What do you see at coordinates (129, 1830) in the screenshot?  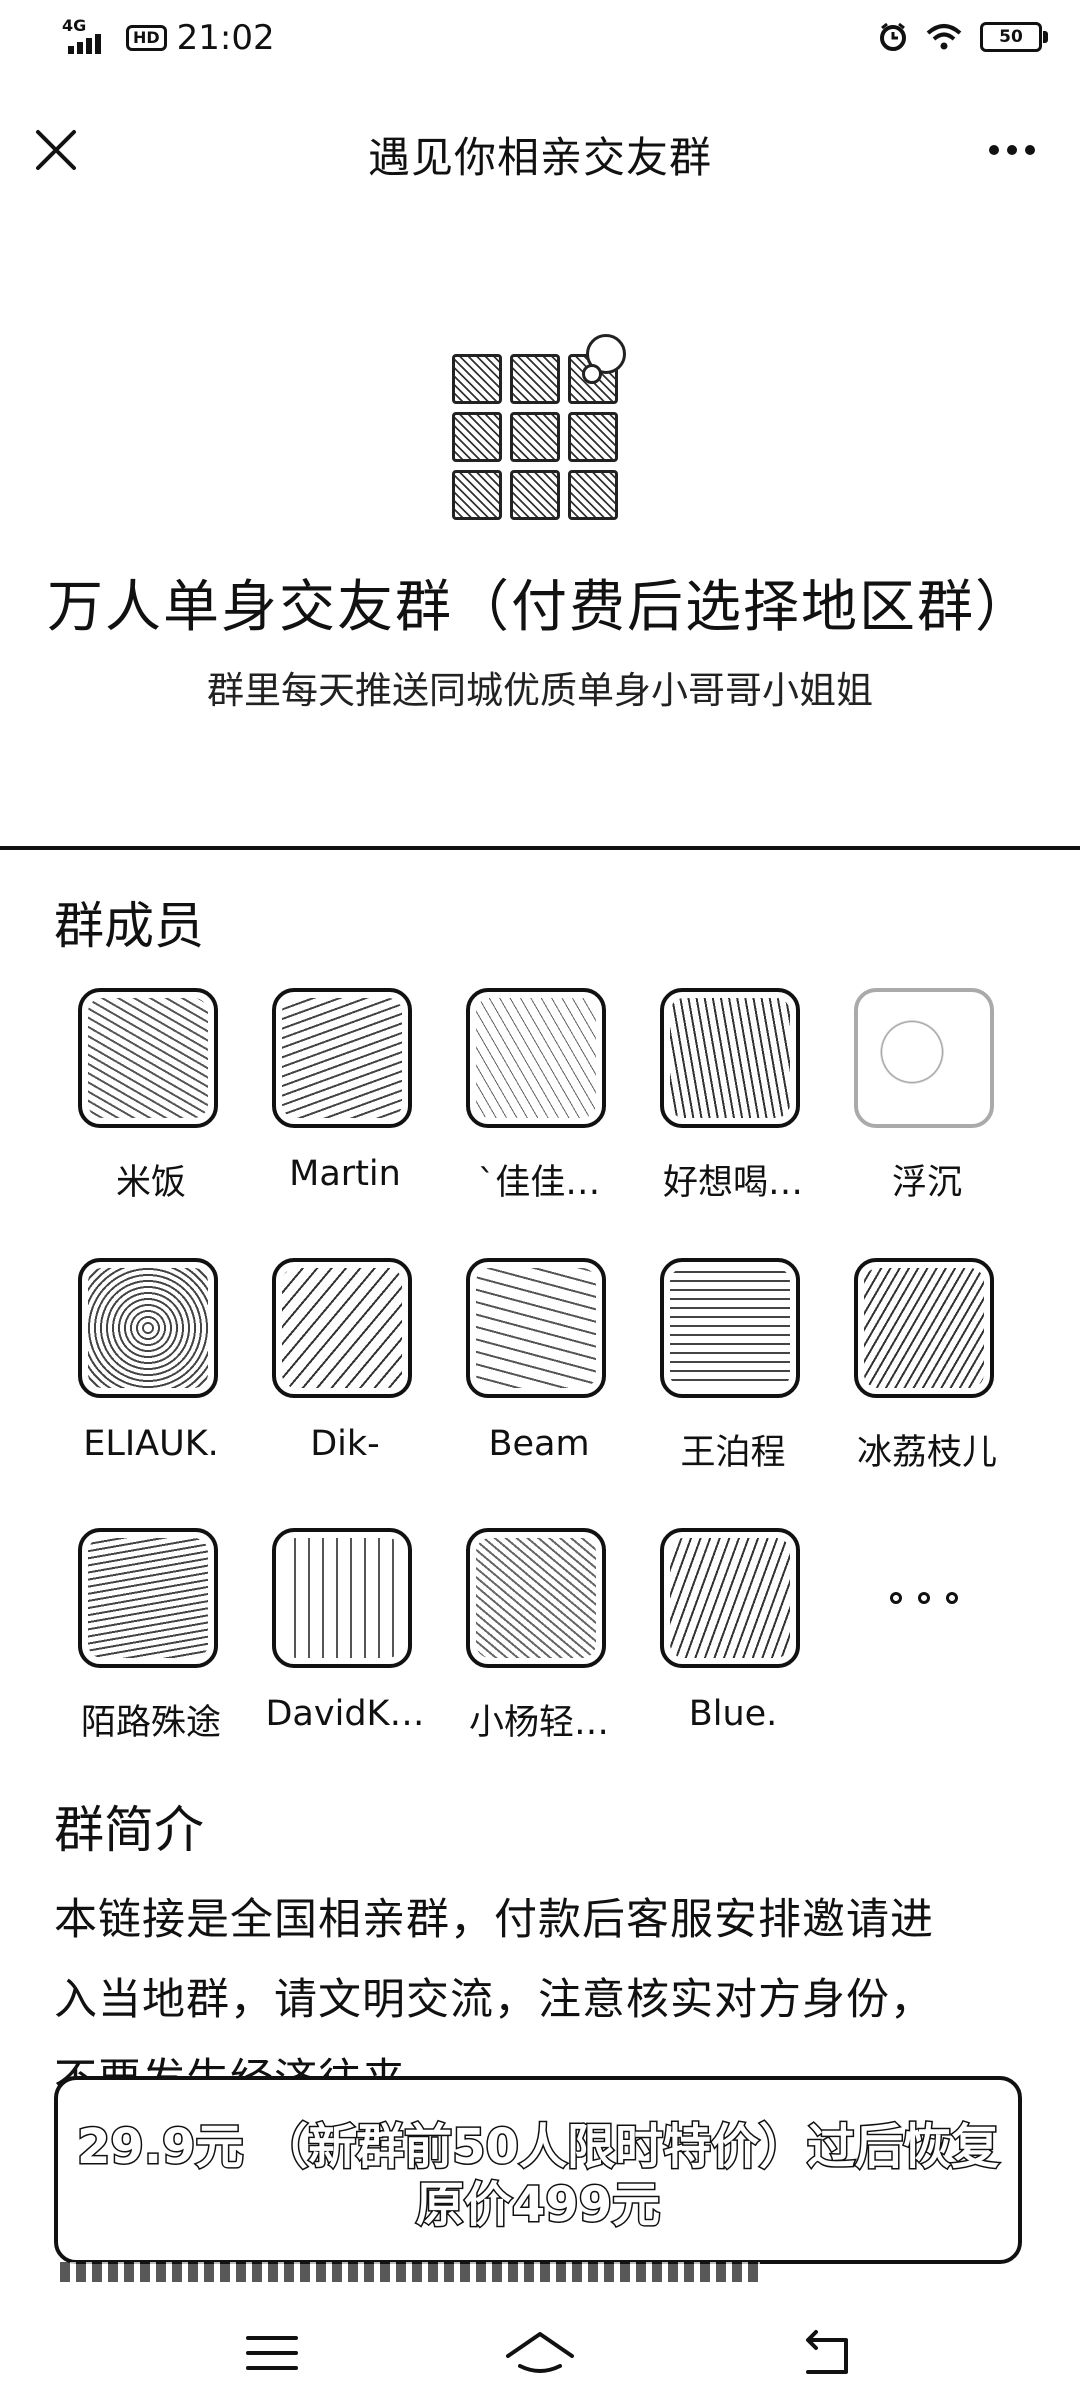 I see `intro-section-title: 群简介` at bounding box center [129, 1830].